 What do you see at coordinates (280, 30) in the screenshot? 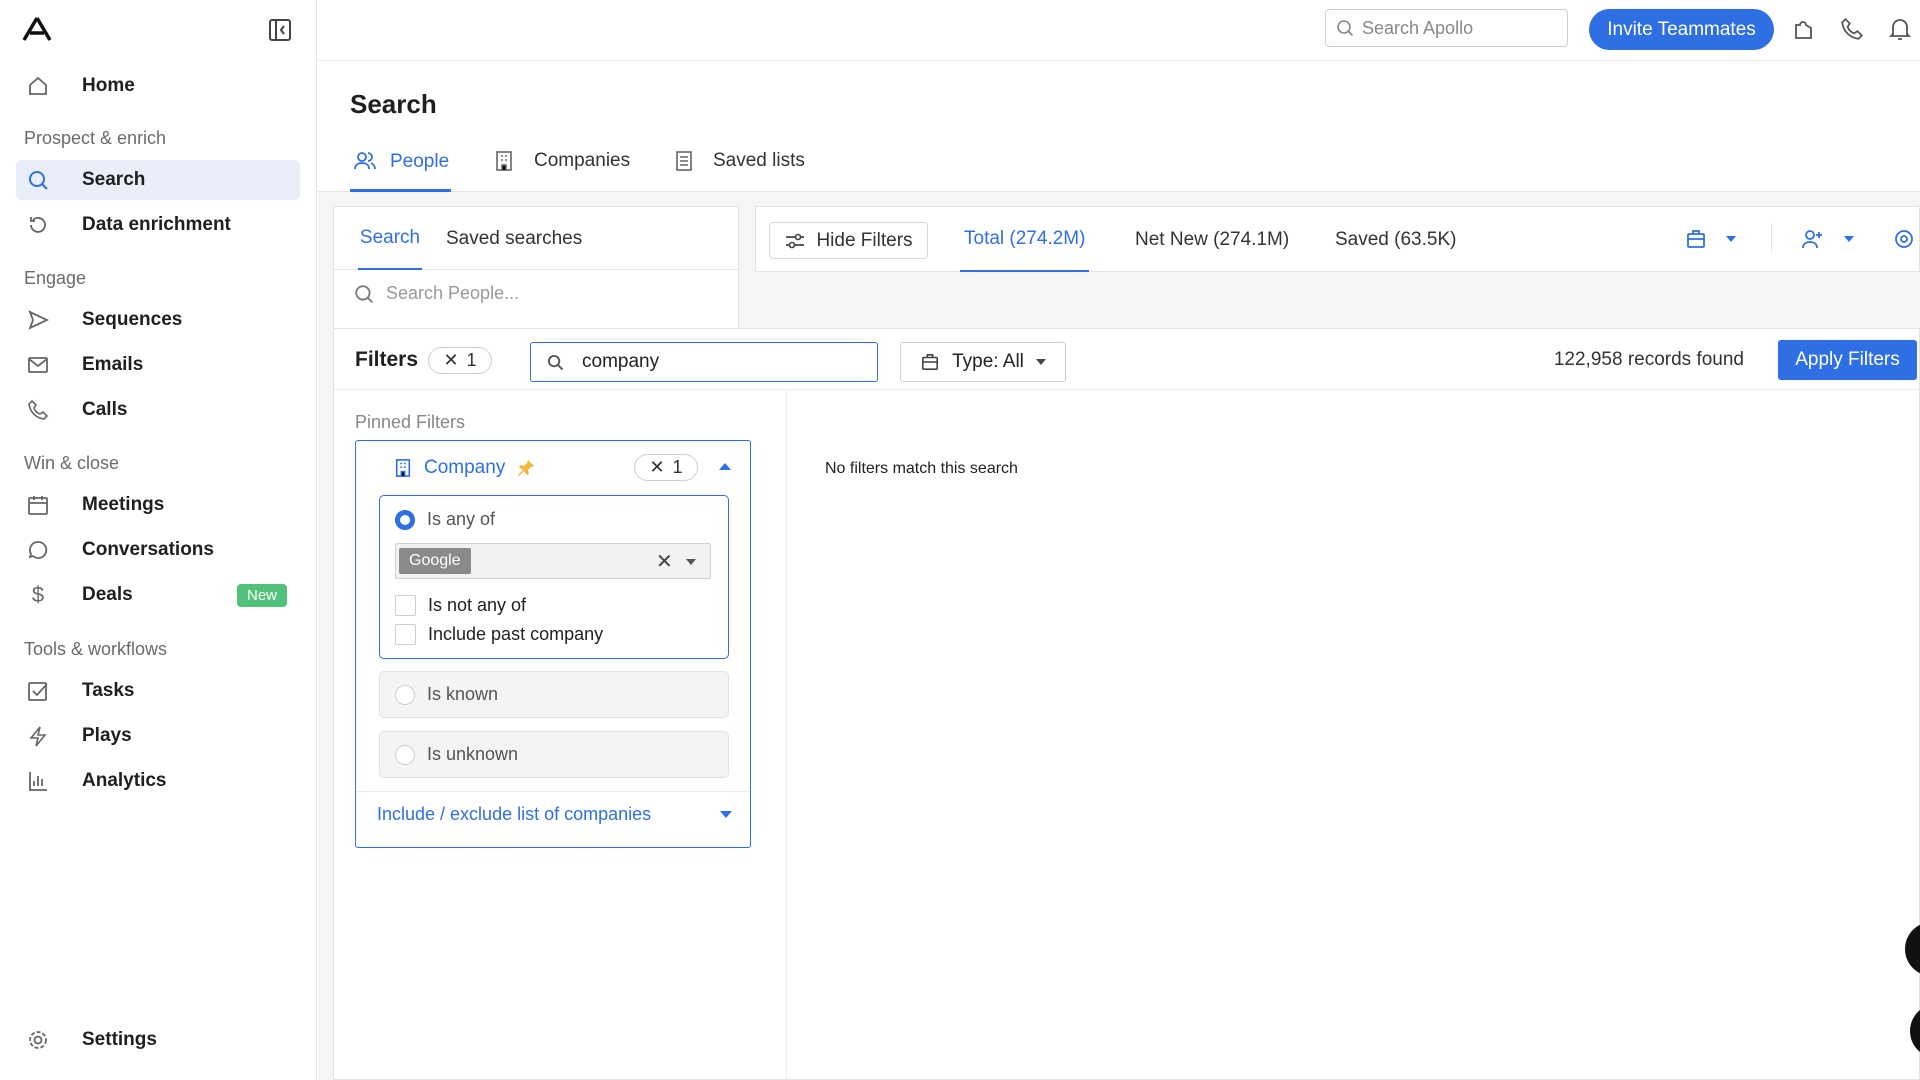
I see `collapse-sidebar-icon` at bounding box center [280, 30].